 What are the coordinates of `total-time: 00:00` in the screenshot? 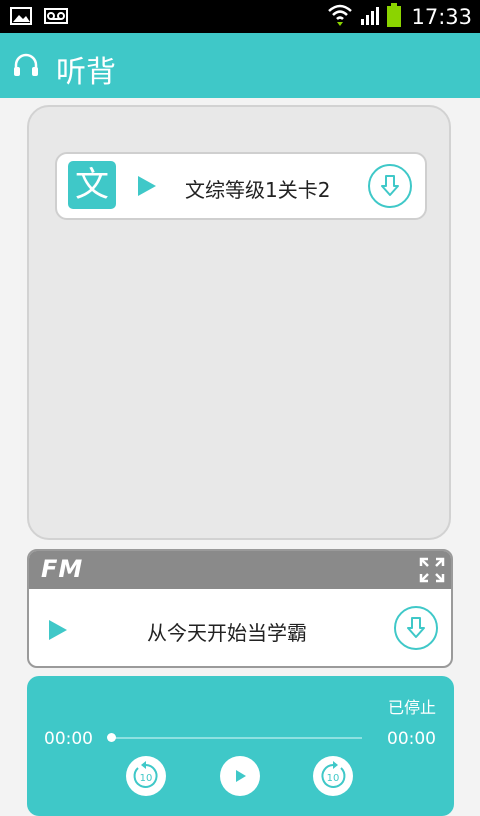 It's located at (411, 739).